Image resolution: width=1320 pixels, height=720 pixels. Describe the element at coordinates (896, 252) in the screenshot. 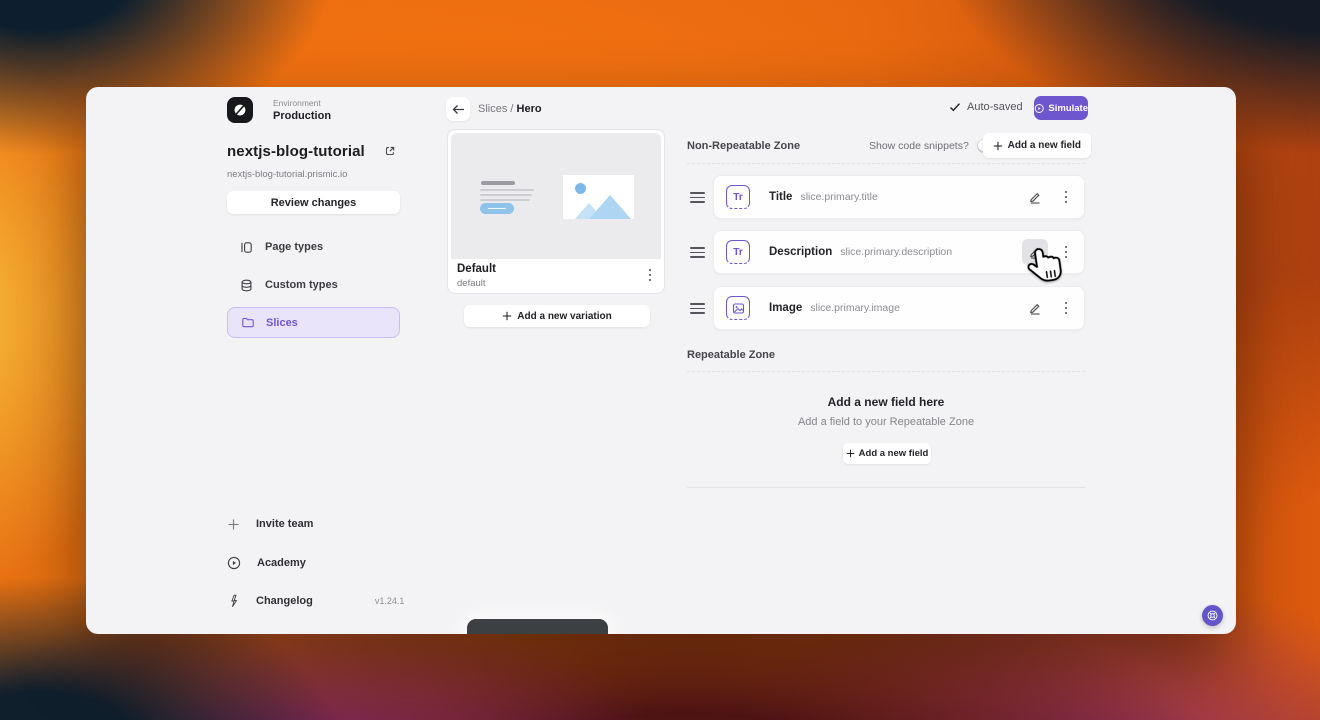

I see `field-api-id: slice.primary.description` at that location.